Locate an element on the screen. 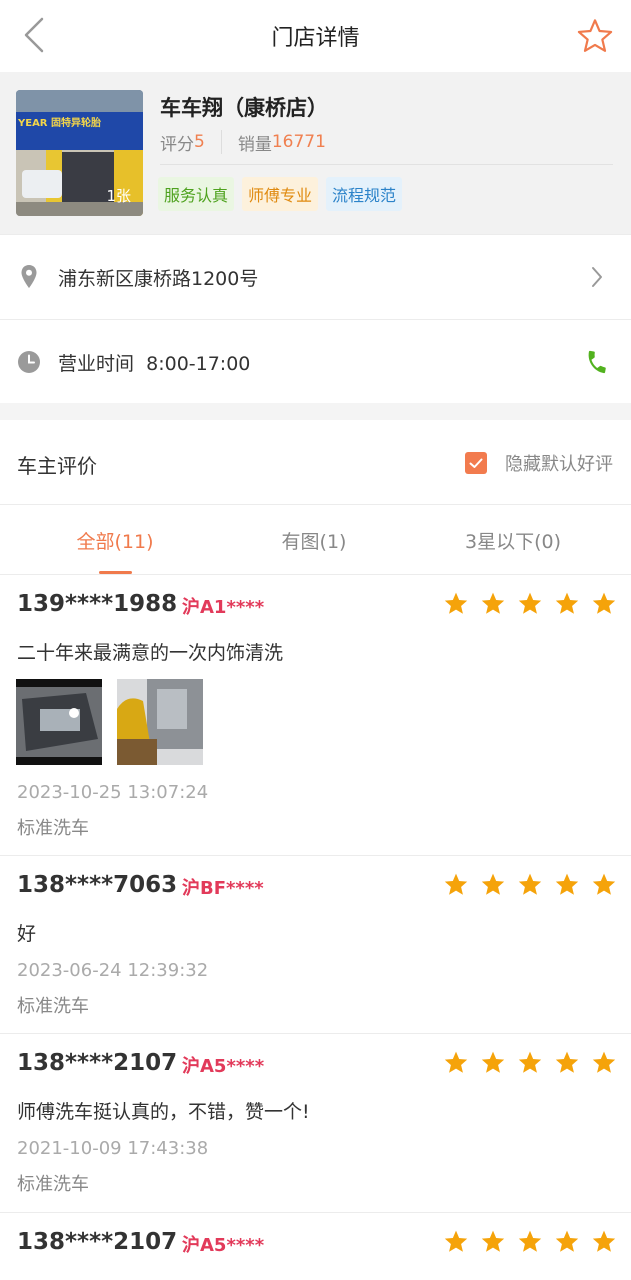 The image size is (631, 1280). store-photo: YEAR 固特异轮胎 1张 is located at coordinates (79, 153).